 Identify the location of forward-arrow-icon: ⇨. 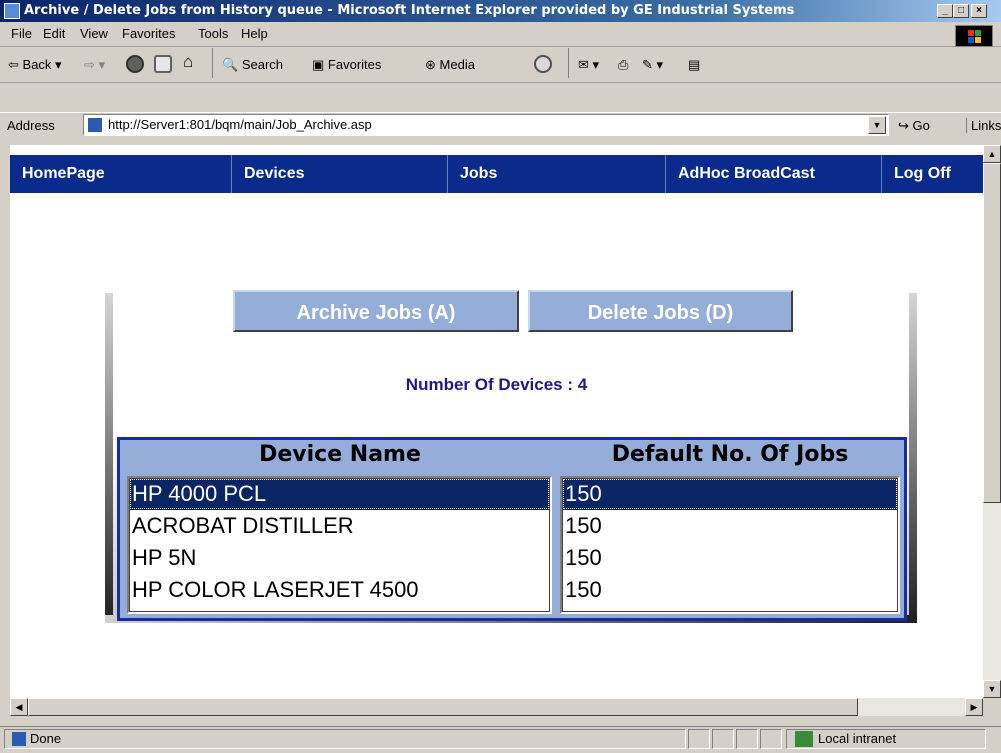
(89, 64).